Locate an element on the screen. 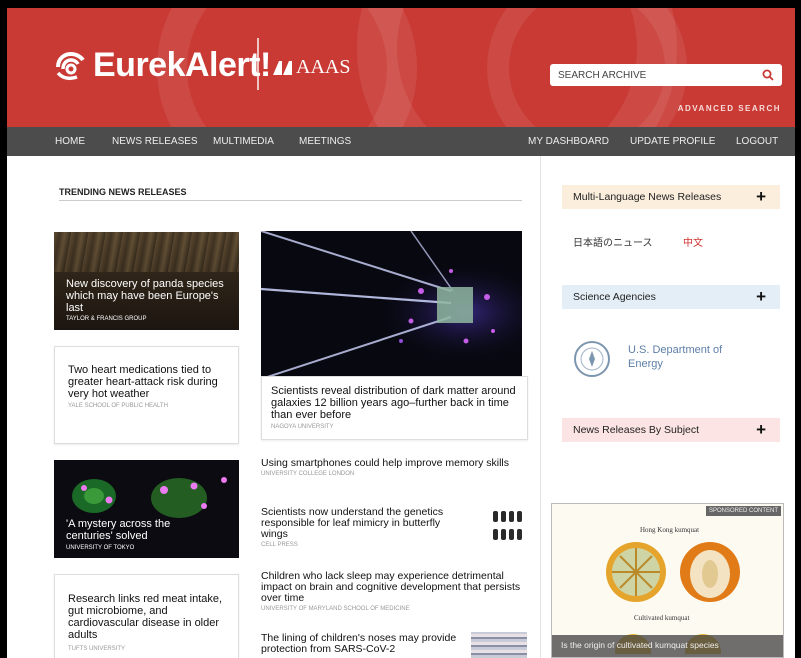  search-box is located at coordinates (666, 75).